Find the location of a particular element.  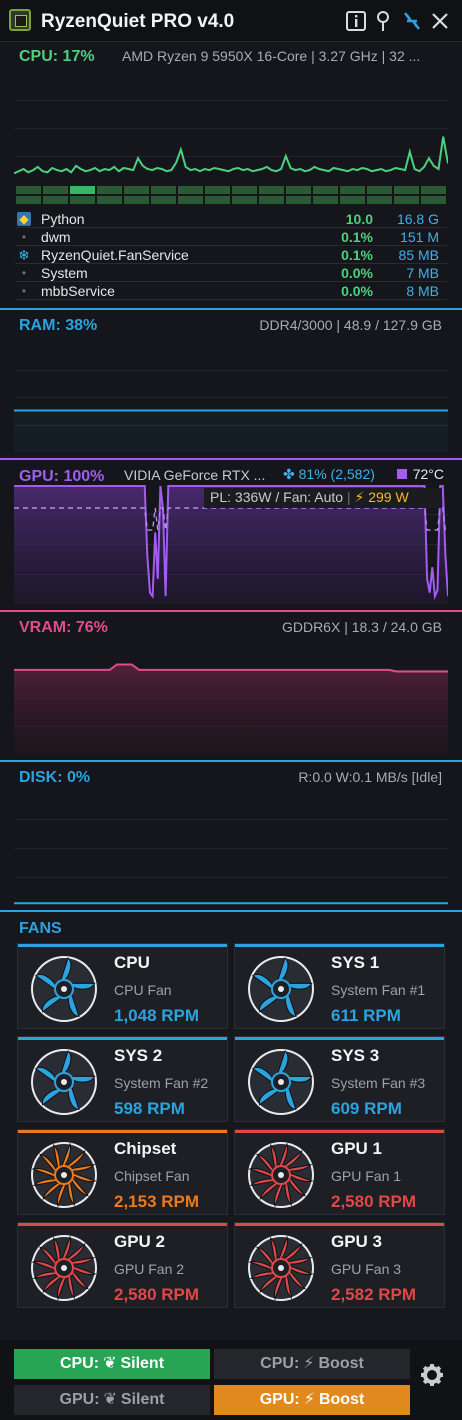

process-name: RyzenQuiet.FanService is located at coordinates (115, 255).